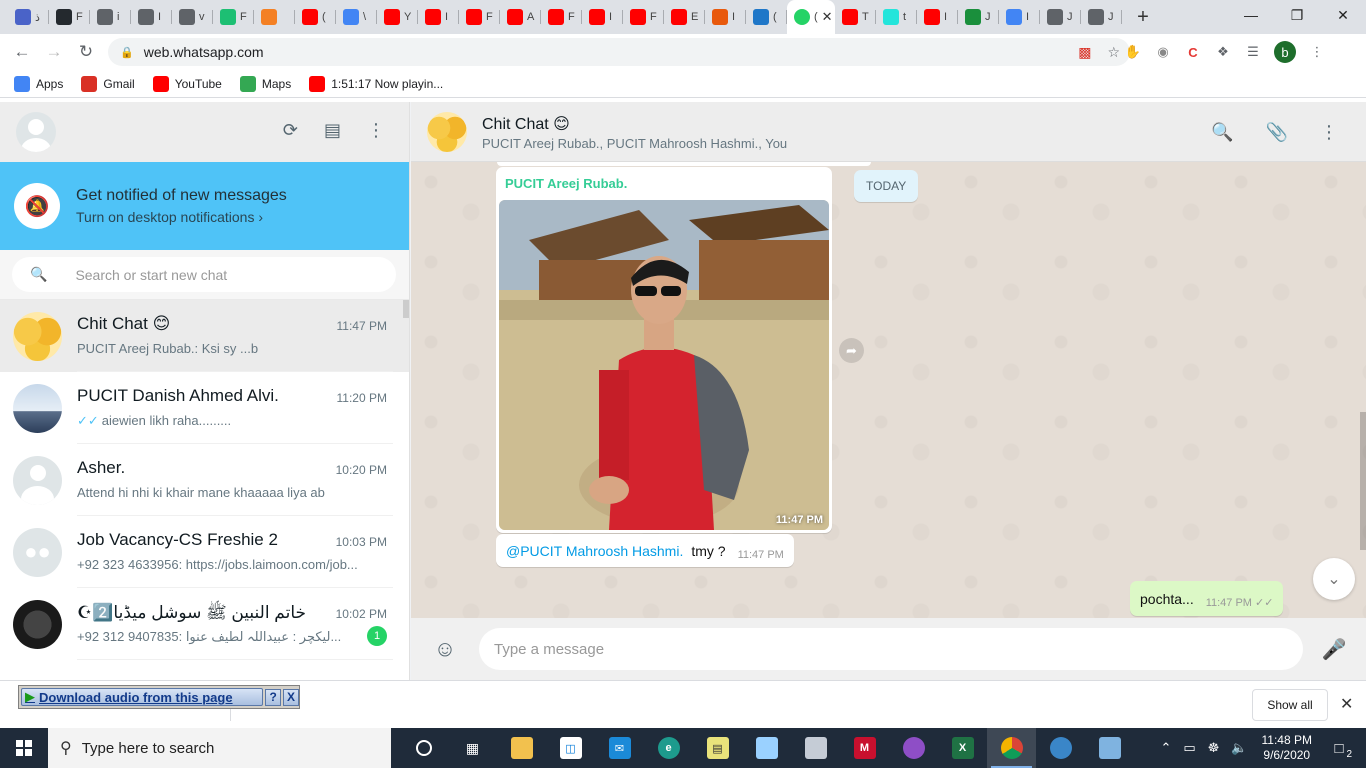  I want to click on mention-link: @PUCIT Mahroosh Hashmi., so click(594, 551).